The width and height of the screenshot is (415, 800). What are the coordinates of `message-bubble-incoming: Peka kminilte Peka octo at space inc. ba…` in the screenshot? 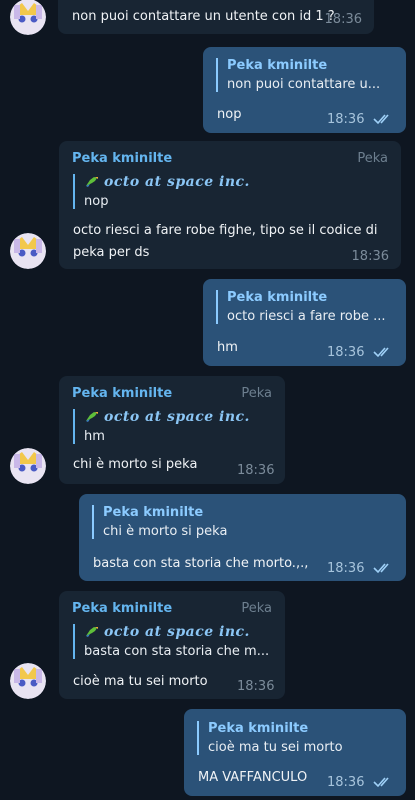 It's located at (172, 645).